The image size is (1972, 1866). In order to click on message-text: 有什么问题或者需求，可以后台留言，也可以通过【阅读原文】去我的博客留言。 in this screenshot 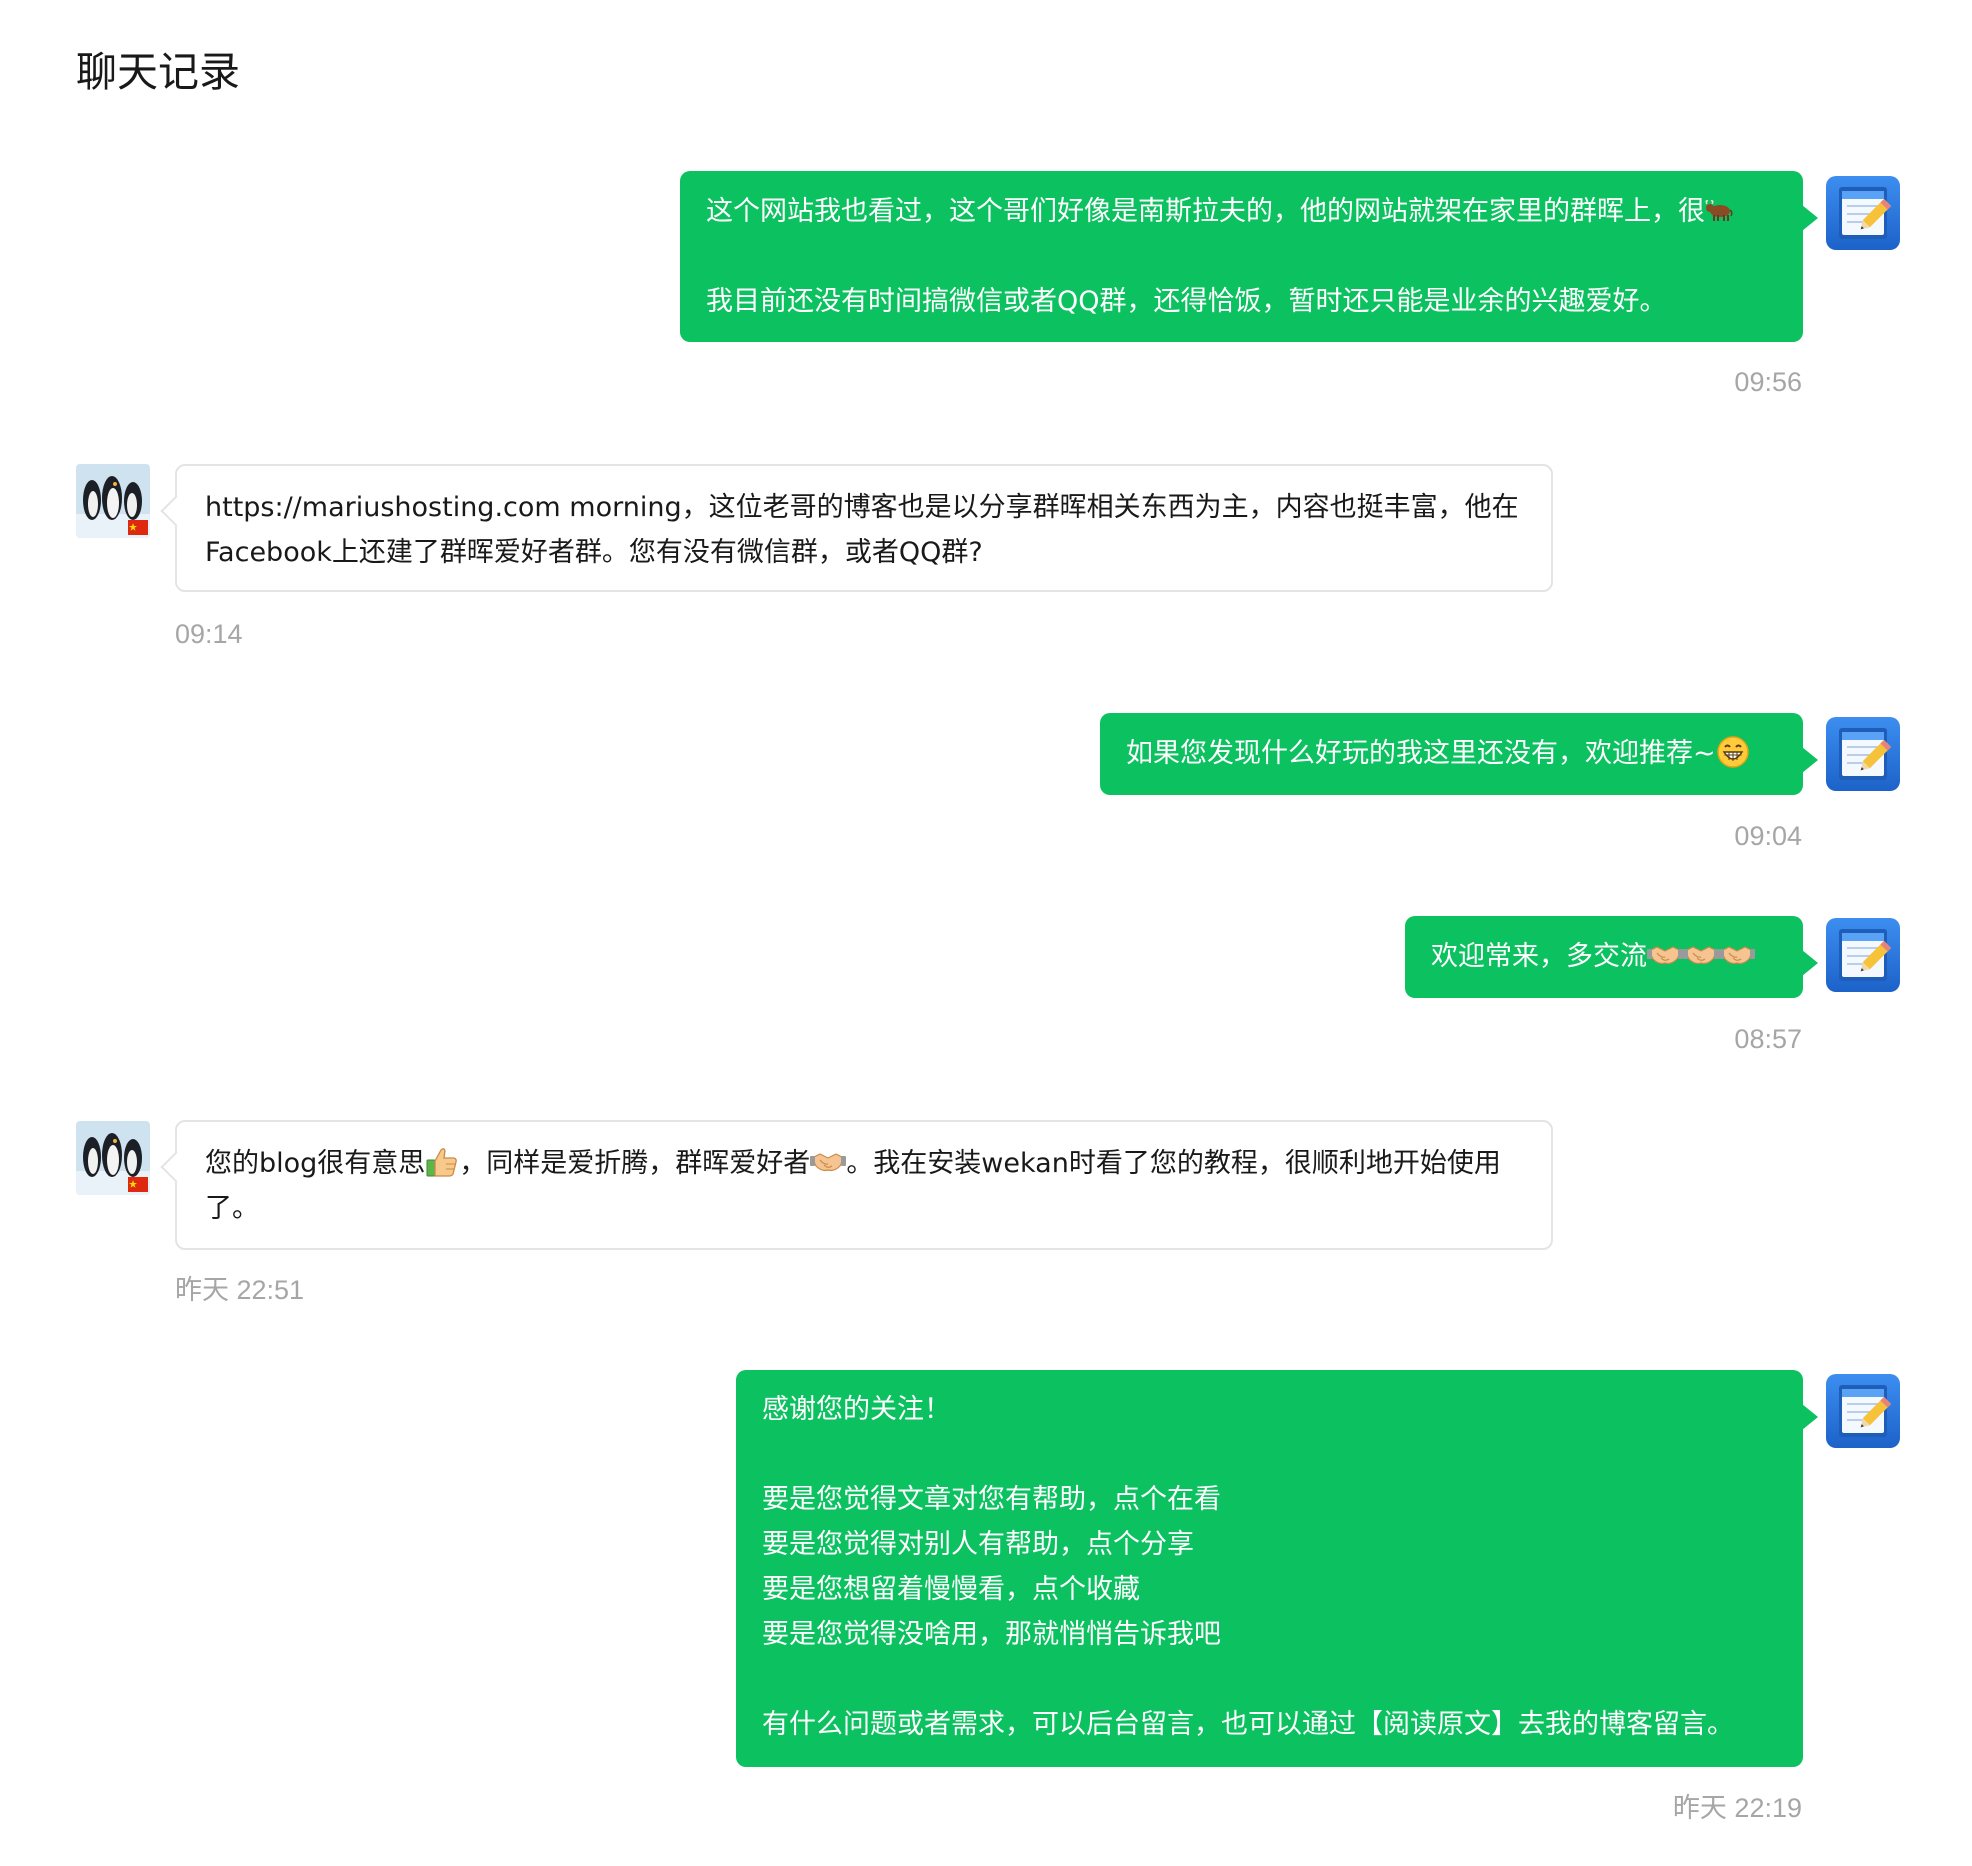, I will do `click(1248, 1724)`.